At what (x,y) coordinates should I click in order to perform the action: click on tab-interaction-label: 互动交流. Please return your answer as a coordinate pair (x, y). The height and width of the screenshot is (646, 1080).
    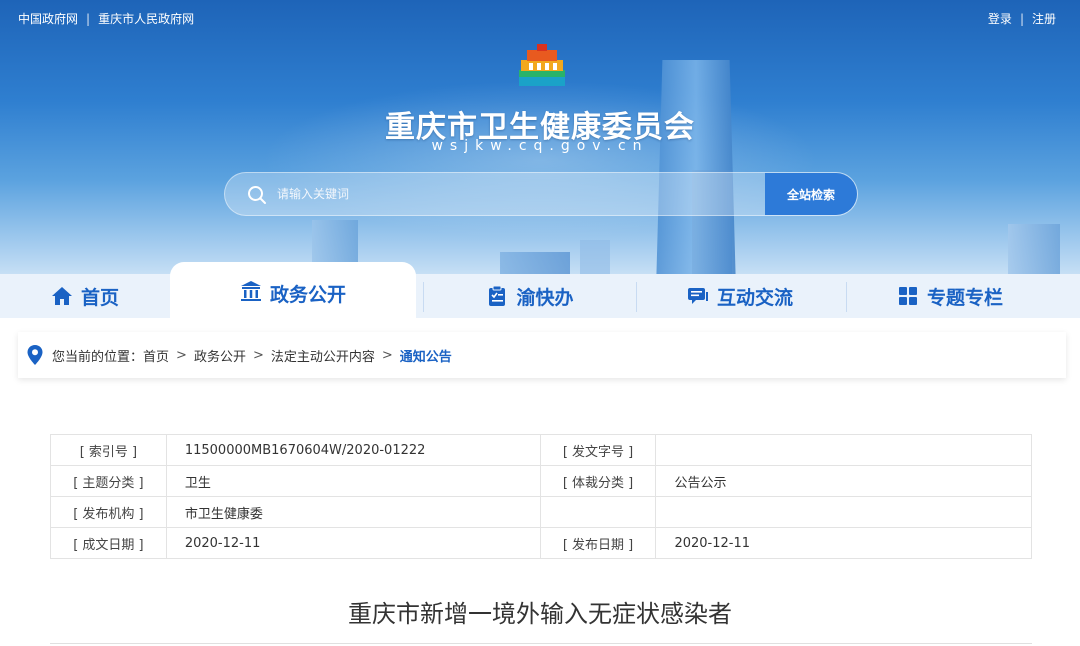
    Looking at the image, I should click on (754, 297).